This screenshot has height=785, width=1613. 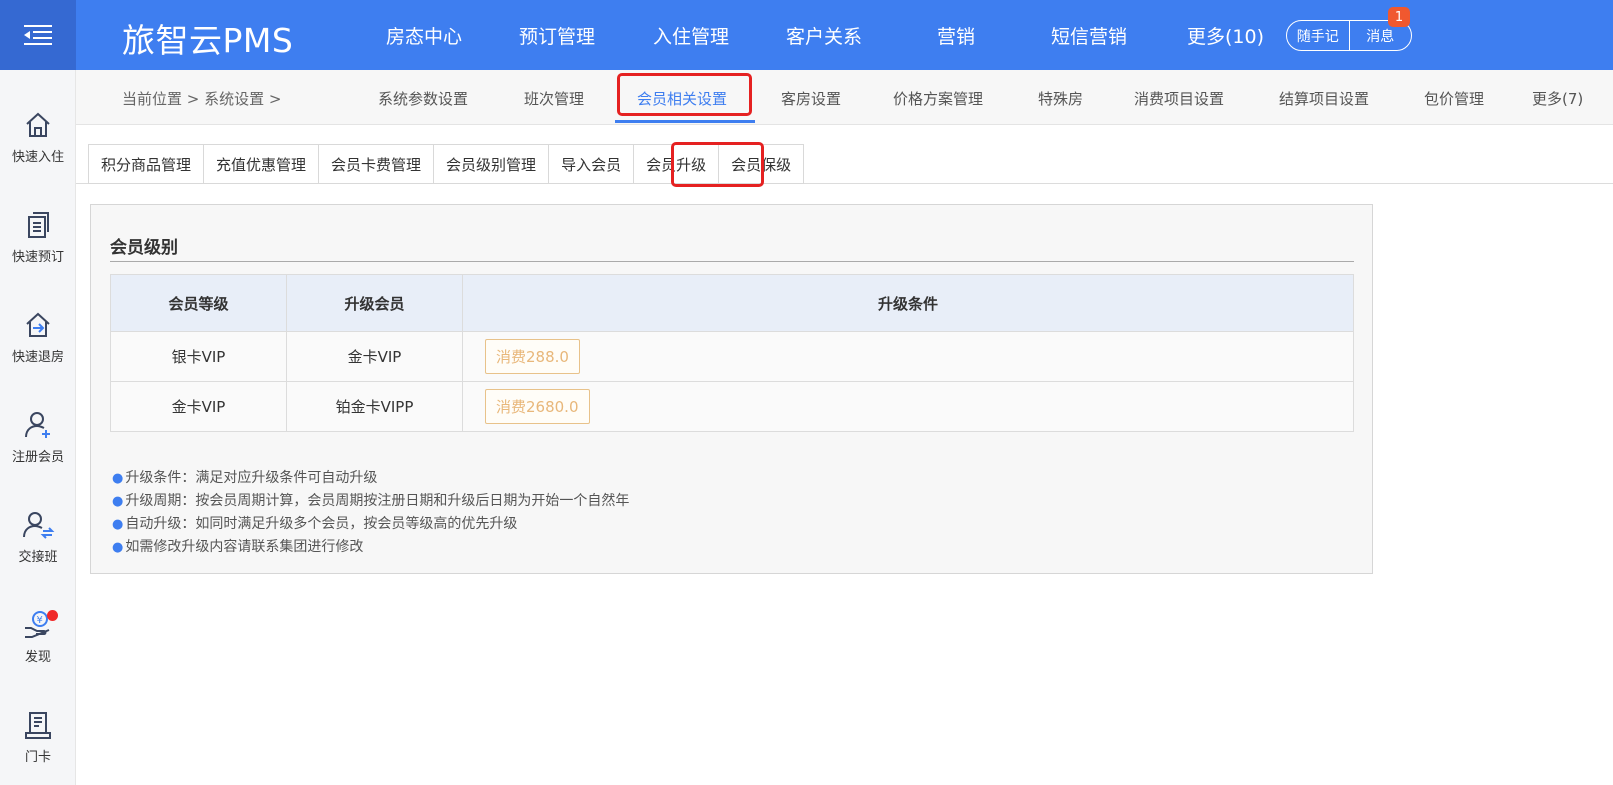 What do you see at coordinates (37, 425) in the screenshot?
I see `add-user-icon` at bounding box center [37, 425].